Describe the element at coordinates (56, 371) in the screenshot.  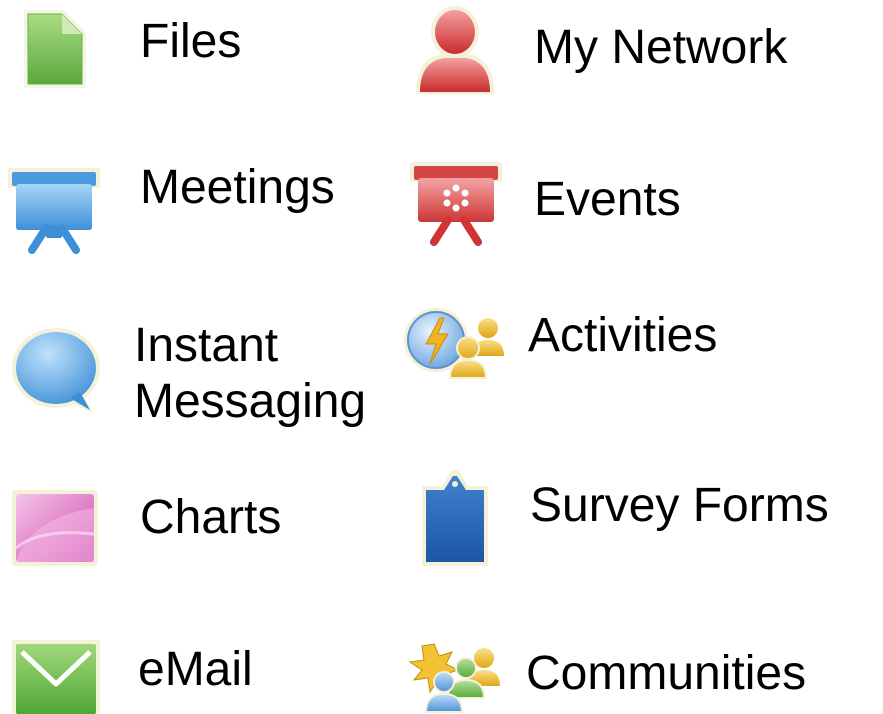
I see `speech-bubble-icon` at that location.